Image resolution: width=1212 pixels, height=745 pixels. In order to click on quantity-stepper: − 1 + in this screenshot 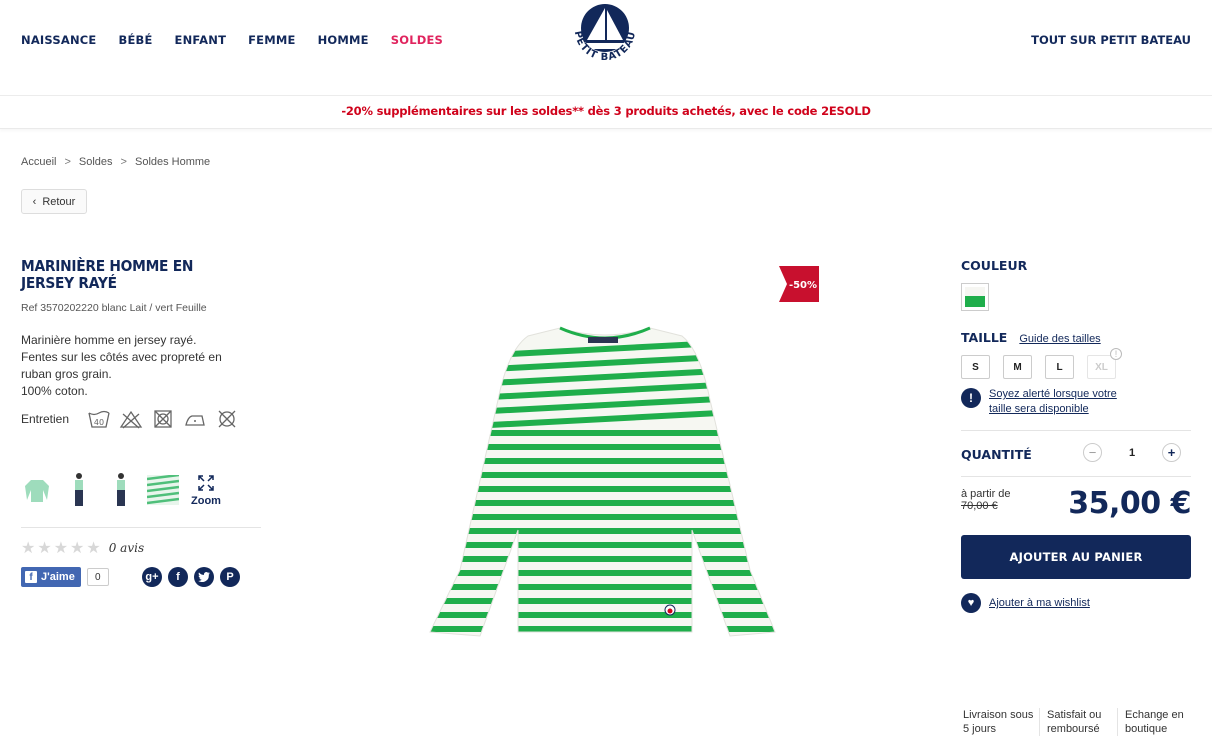, I will do `click(1132, 452)`.